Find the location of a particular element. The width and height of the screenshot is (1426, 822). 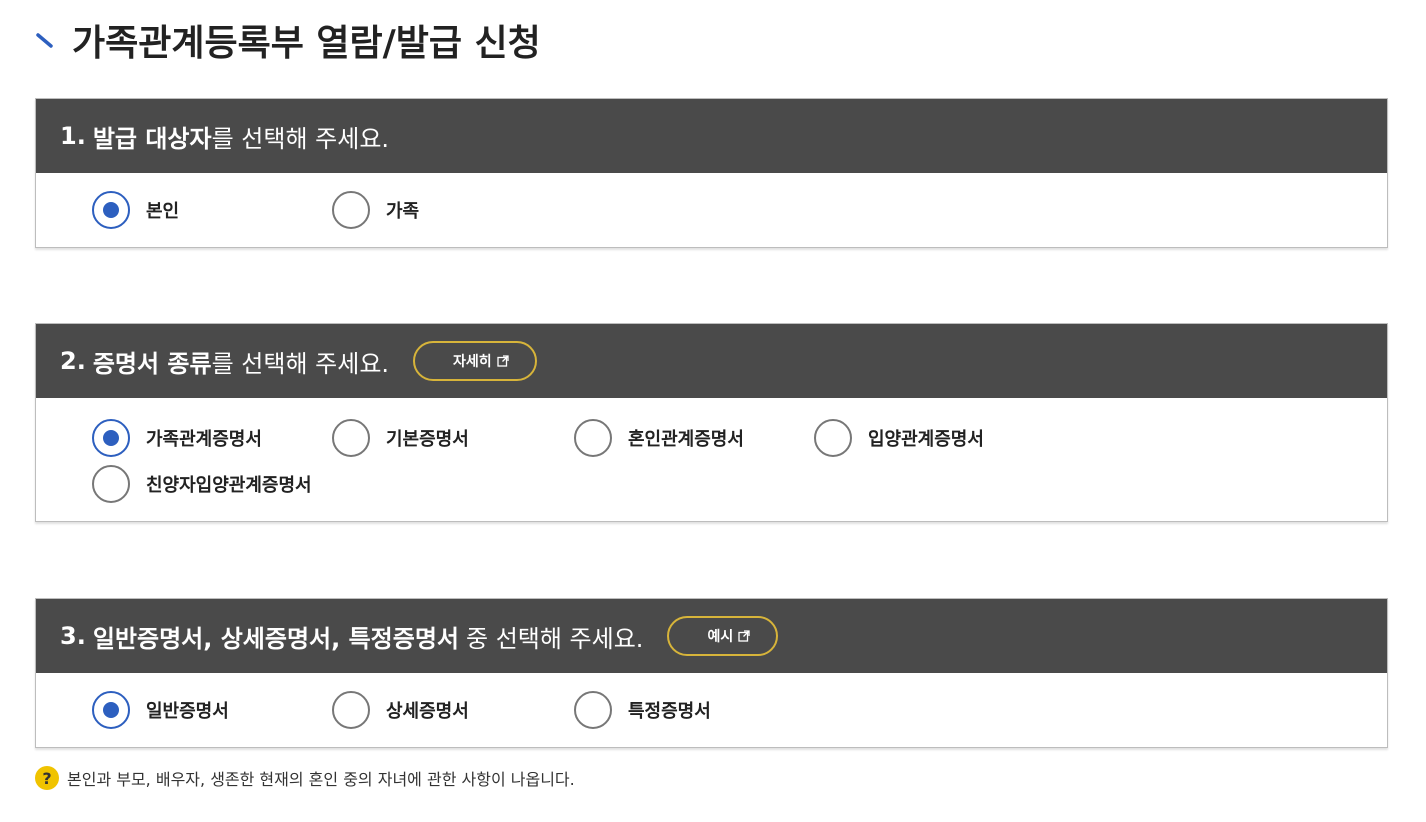

section-header: 2. 증명서 종류 를 선택해 주세요. 자세히 is located at coordinates (711, 361).